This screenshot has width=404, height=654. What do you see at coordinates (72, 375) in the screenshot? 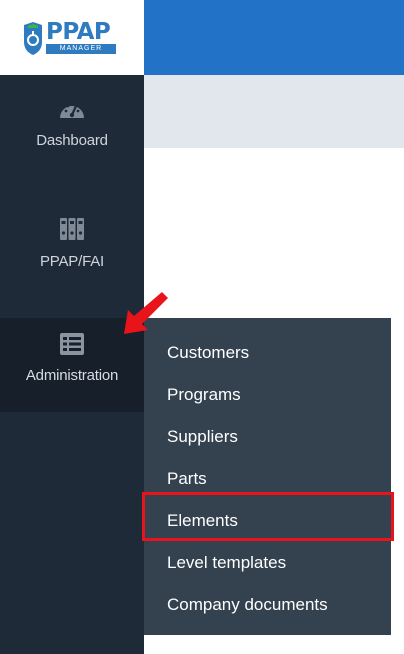
I see `sidebar-item-label: Administration` at bounding box center [72, 375].